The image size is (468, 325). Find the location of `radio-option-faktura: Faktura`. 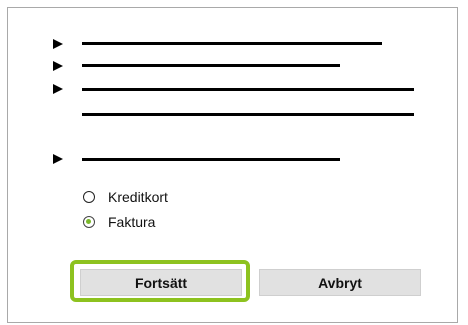

radio-option-faktura: Faktura is located at coordinates (119, 222).